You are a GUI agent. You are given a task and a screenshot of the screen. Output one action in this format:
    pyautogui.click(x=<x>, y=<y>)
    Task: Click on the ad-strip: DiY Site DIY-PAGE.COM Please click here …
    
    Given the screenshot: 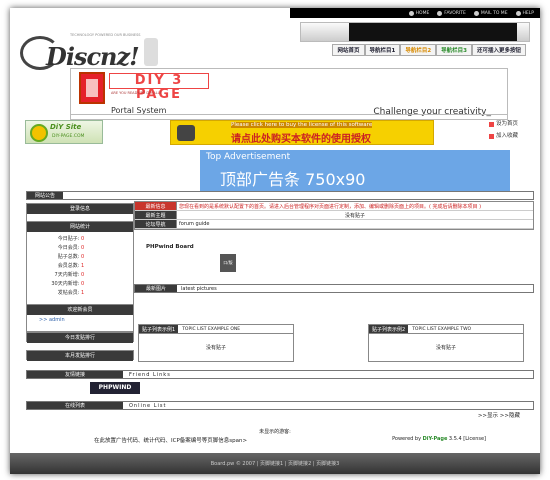 What is the action you would take?
    pyautogui.click(x=272, y=133)
    